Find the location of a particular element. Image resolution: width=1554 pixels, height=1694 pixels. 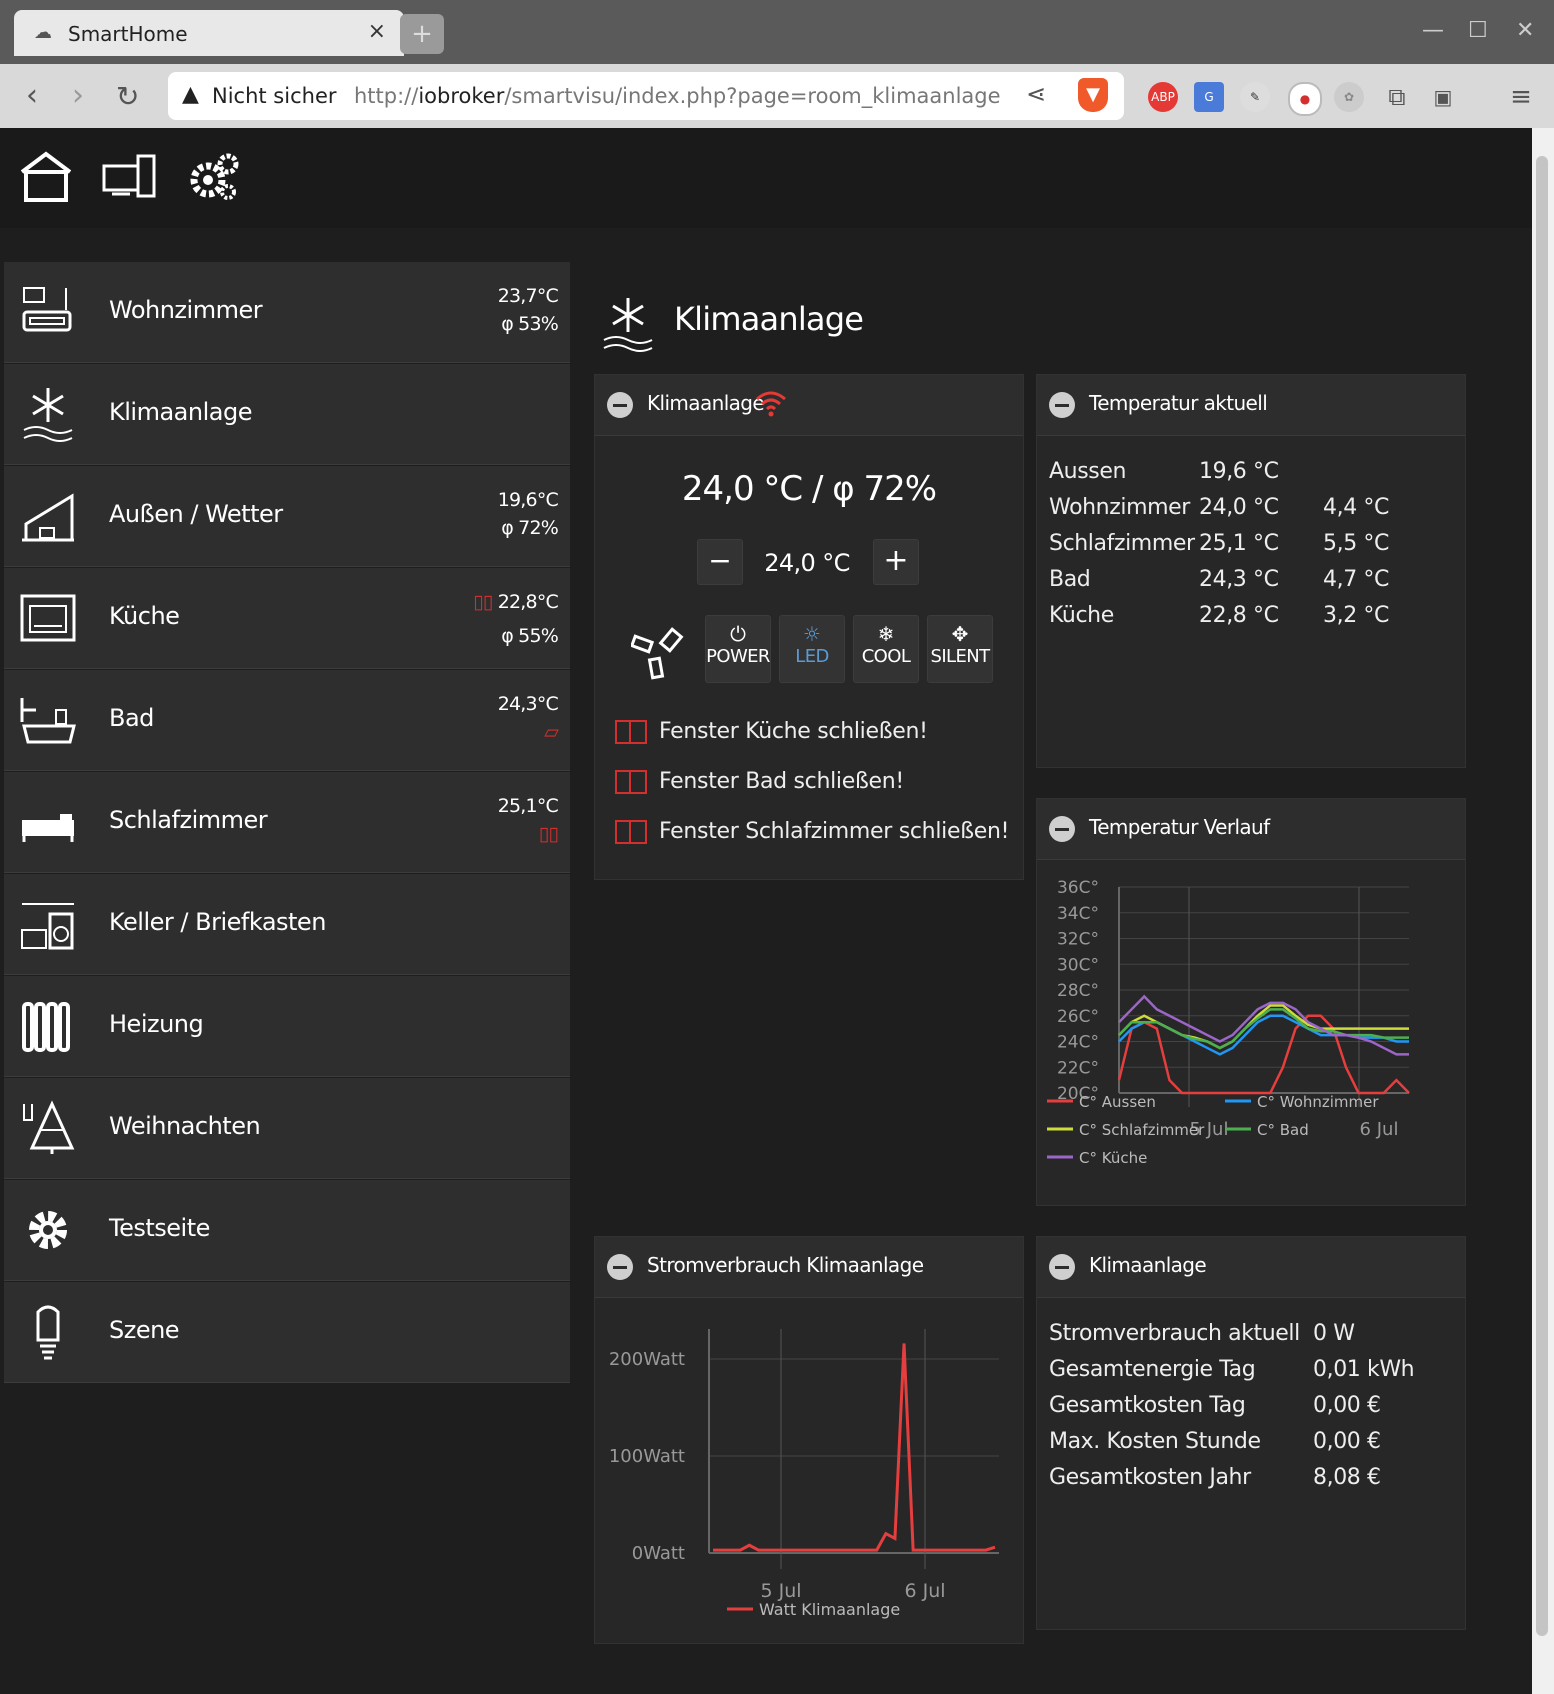

sidebar-item-aussen-wetter: Außen / Wetter 19,6°C φ 72% is located at coordinates (287, 516).